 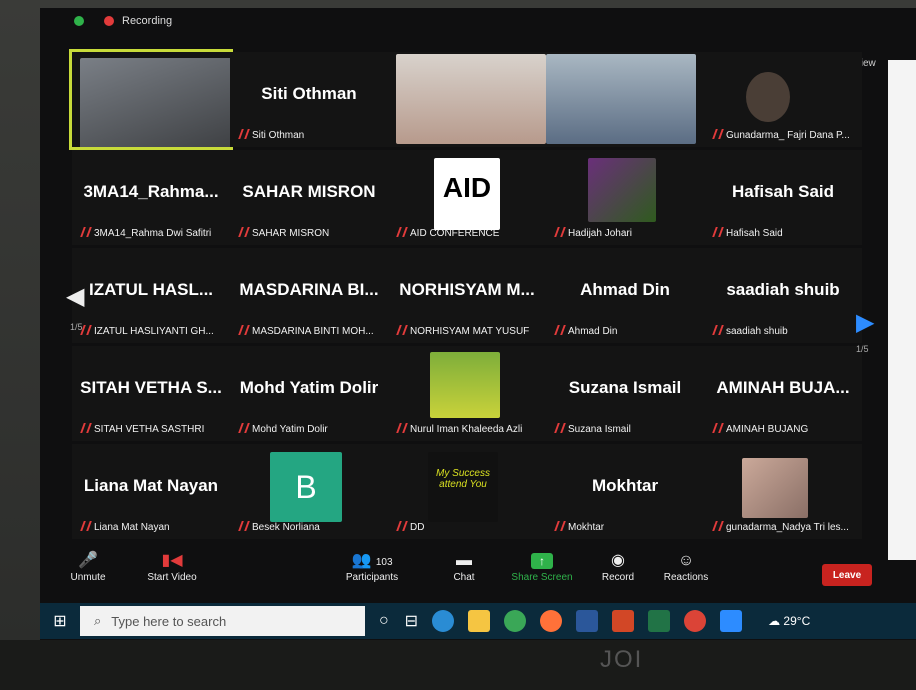 I want to click on participant-tile: Liana Mat Nayan Liana Mat Nayan, so click(x=151, y=491).